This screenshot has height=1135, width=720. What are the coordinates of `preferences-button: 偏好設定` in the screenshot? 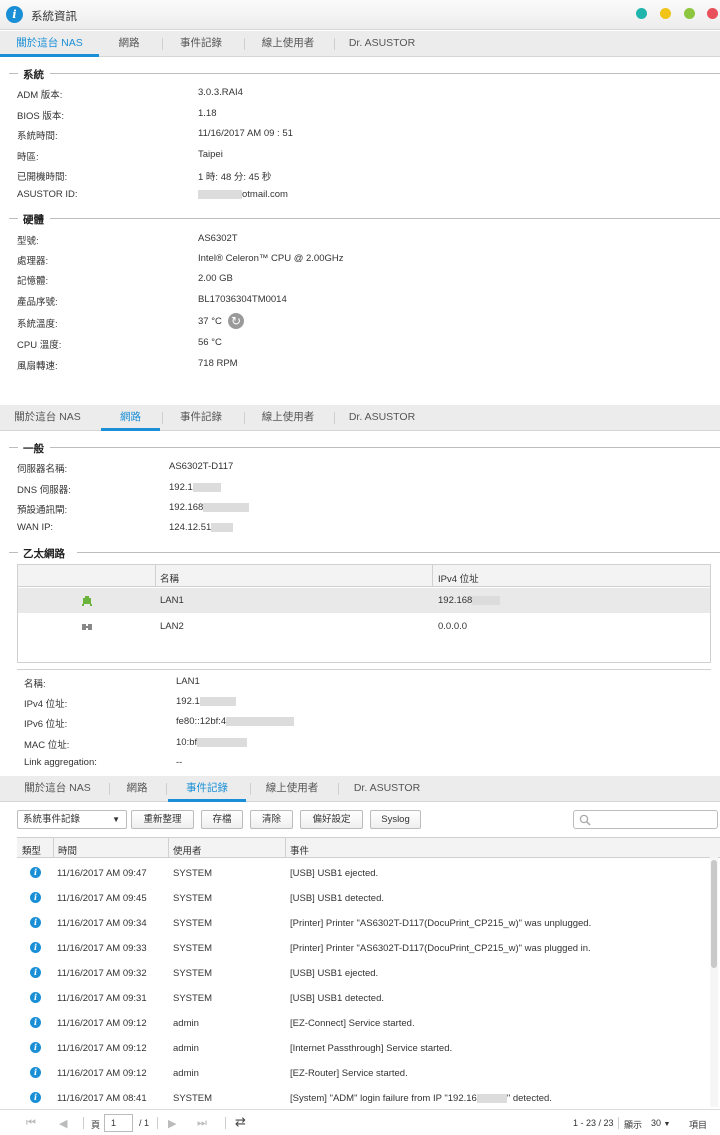 It's located at (331, 819).